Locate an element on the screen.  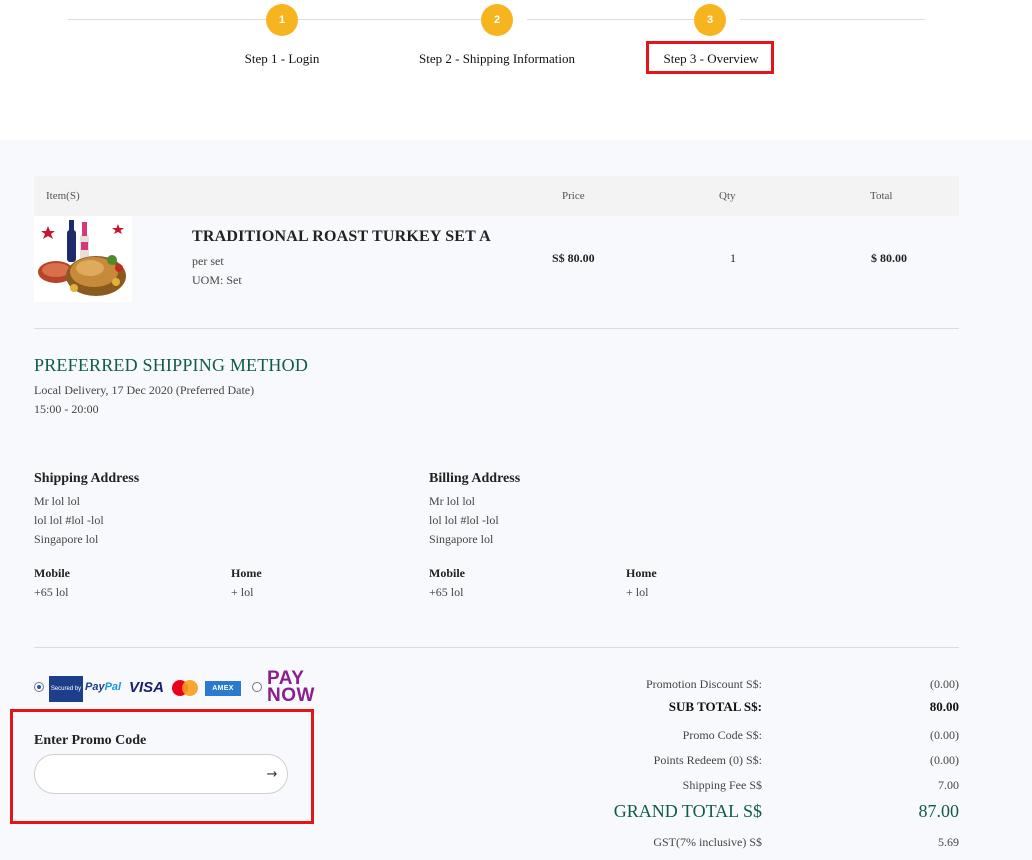
product-uom: UOM: Set is located at coordinates (217, 280).